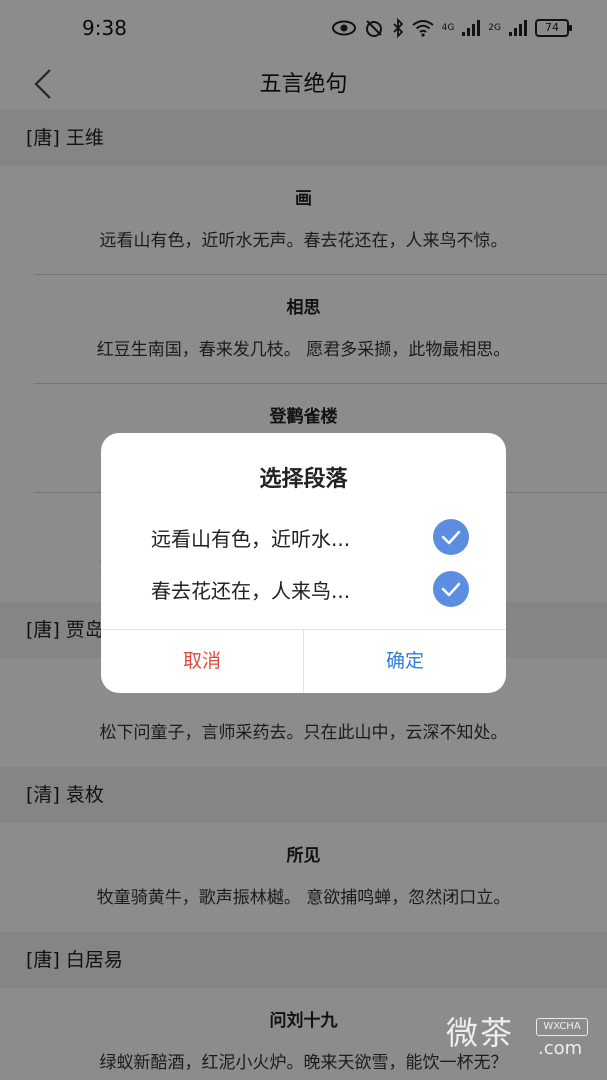 This screenshot has width=607, height=1080. Describe the element at coordinates (202, 661) in the screenshot. I see `cancel-button: 取消` at that location.